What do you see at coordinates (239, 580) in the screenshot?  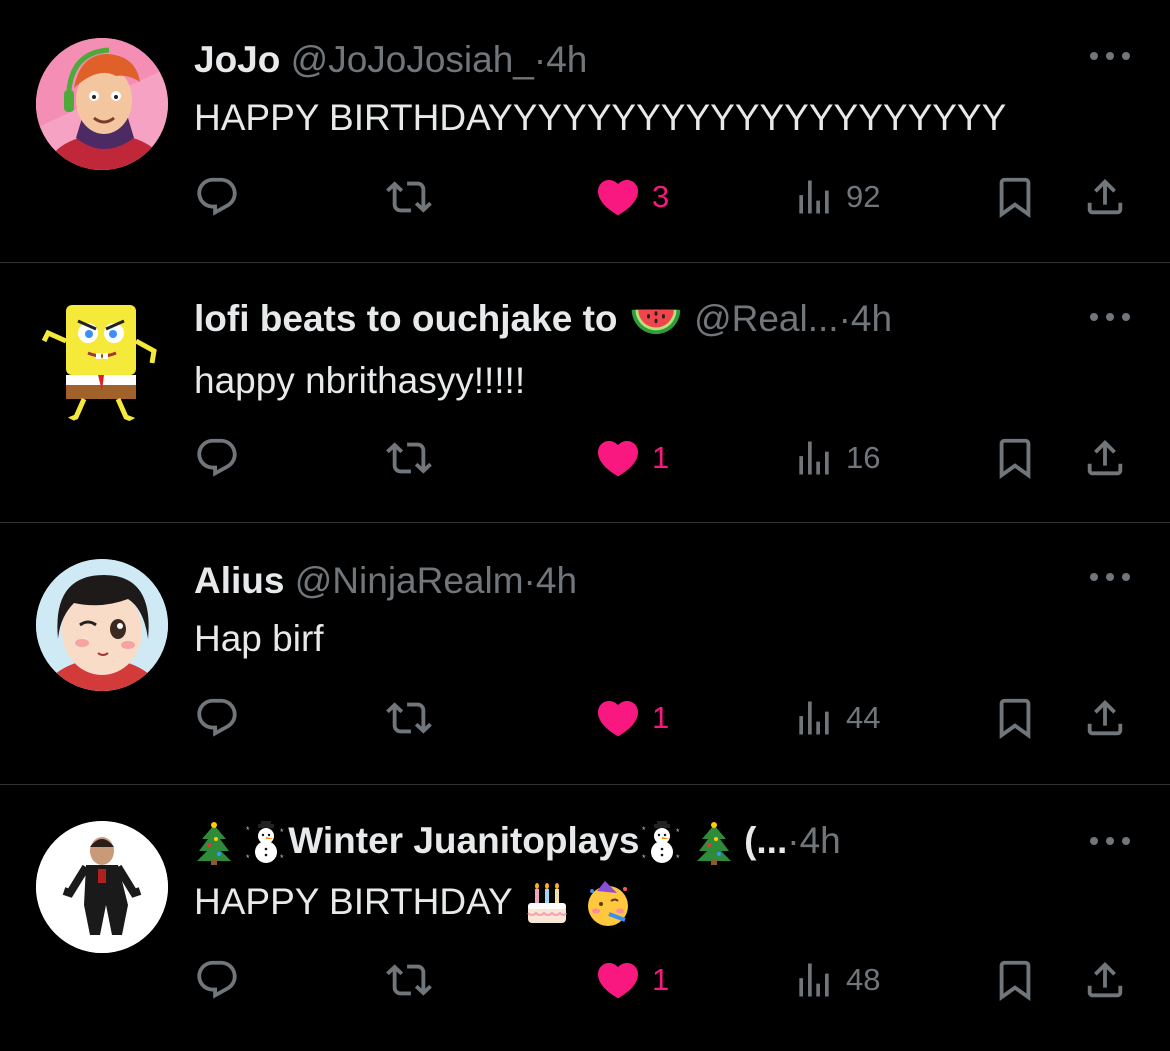 I see `display-name: Alius` at bounding box center [239, 580].